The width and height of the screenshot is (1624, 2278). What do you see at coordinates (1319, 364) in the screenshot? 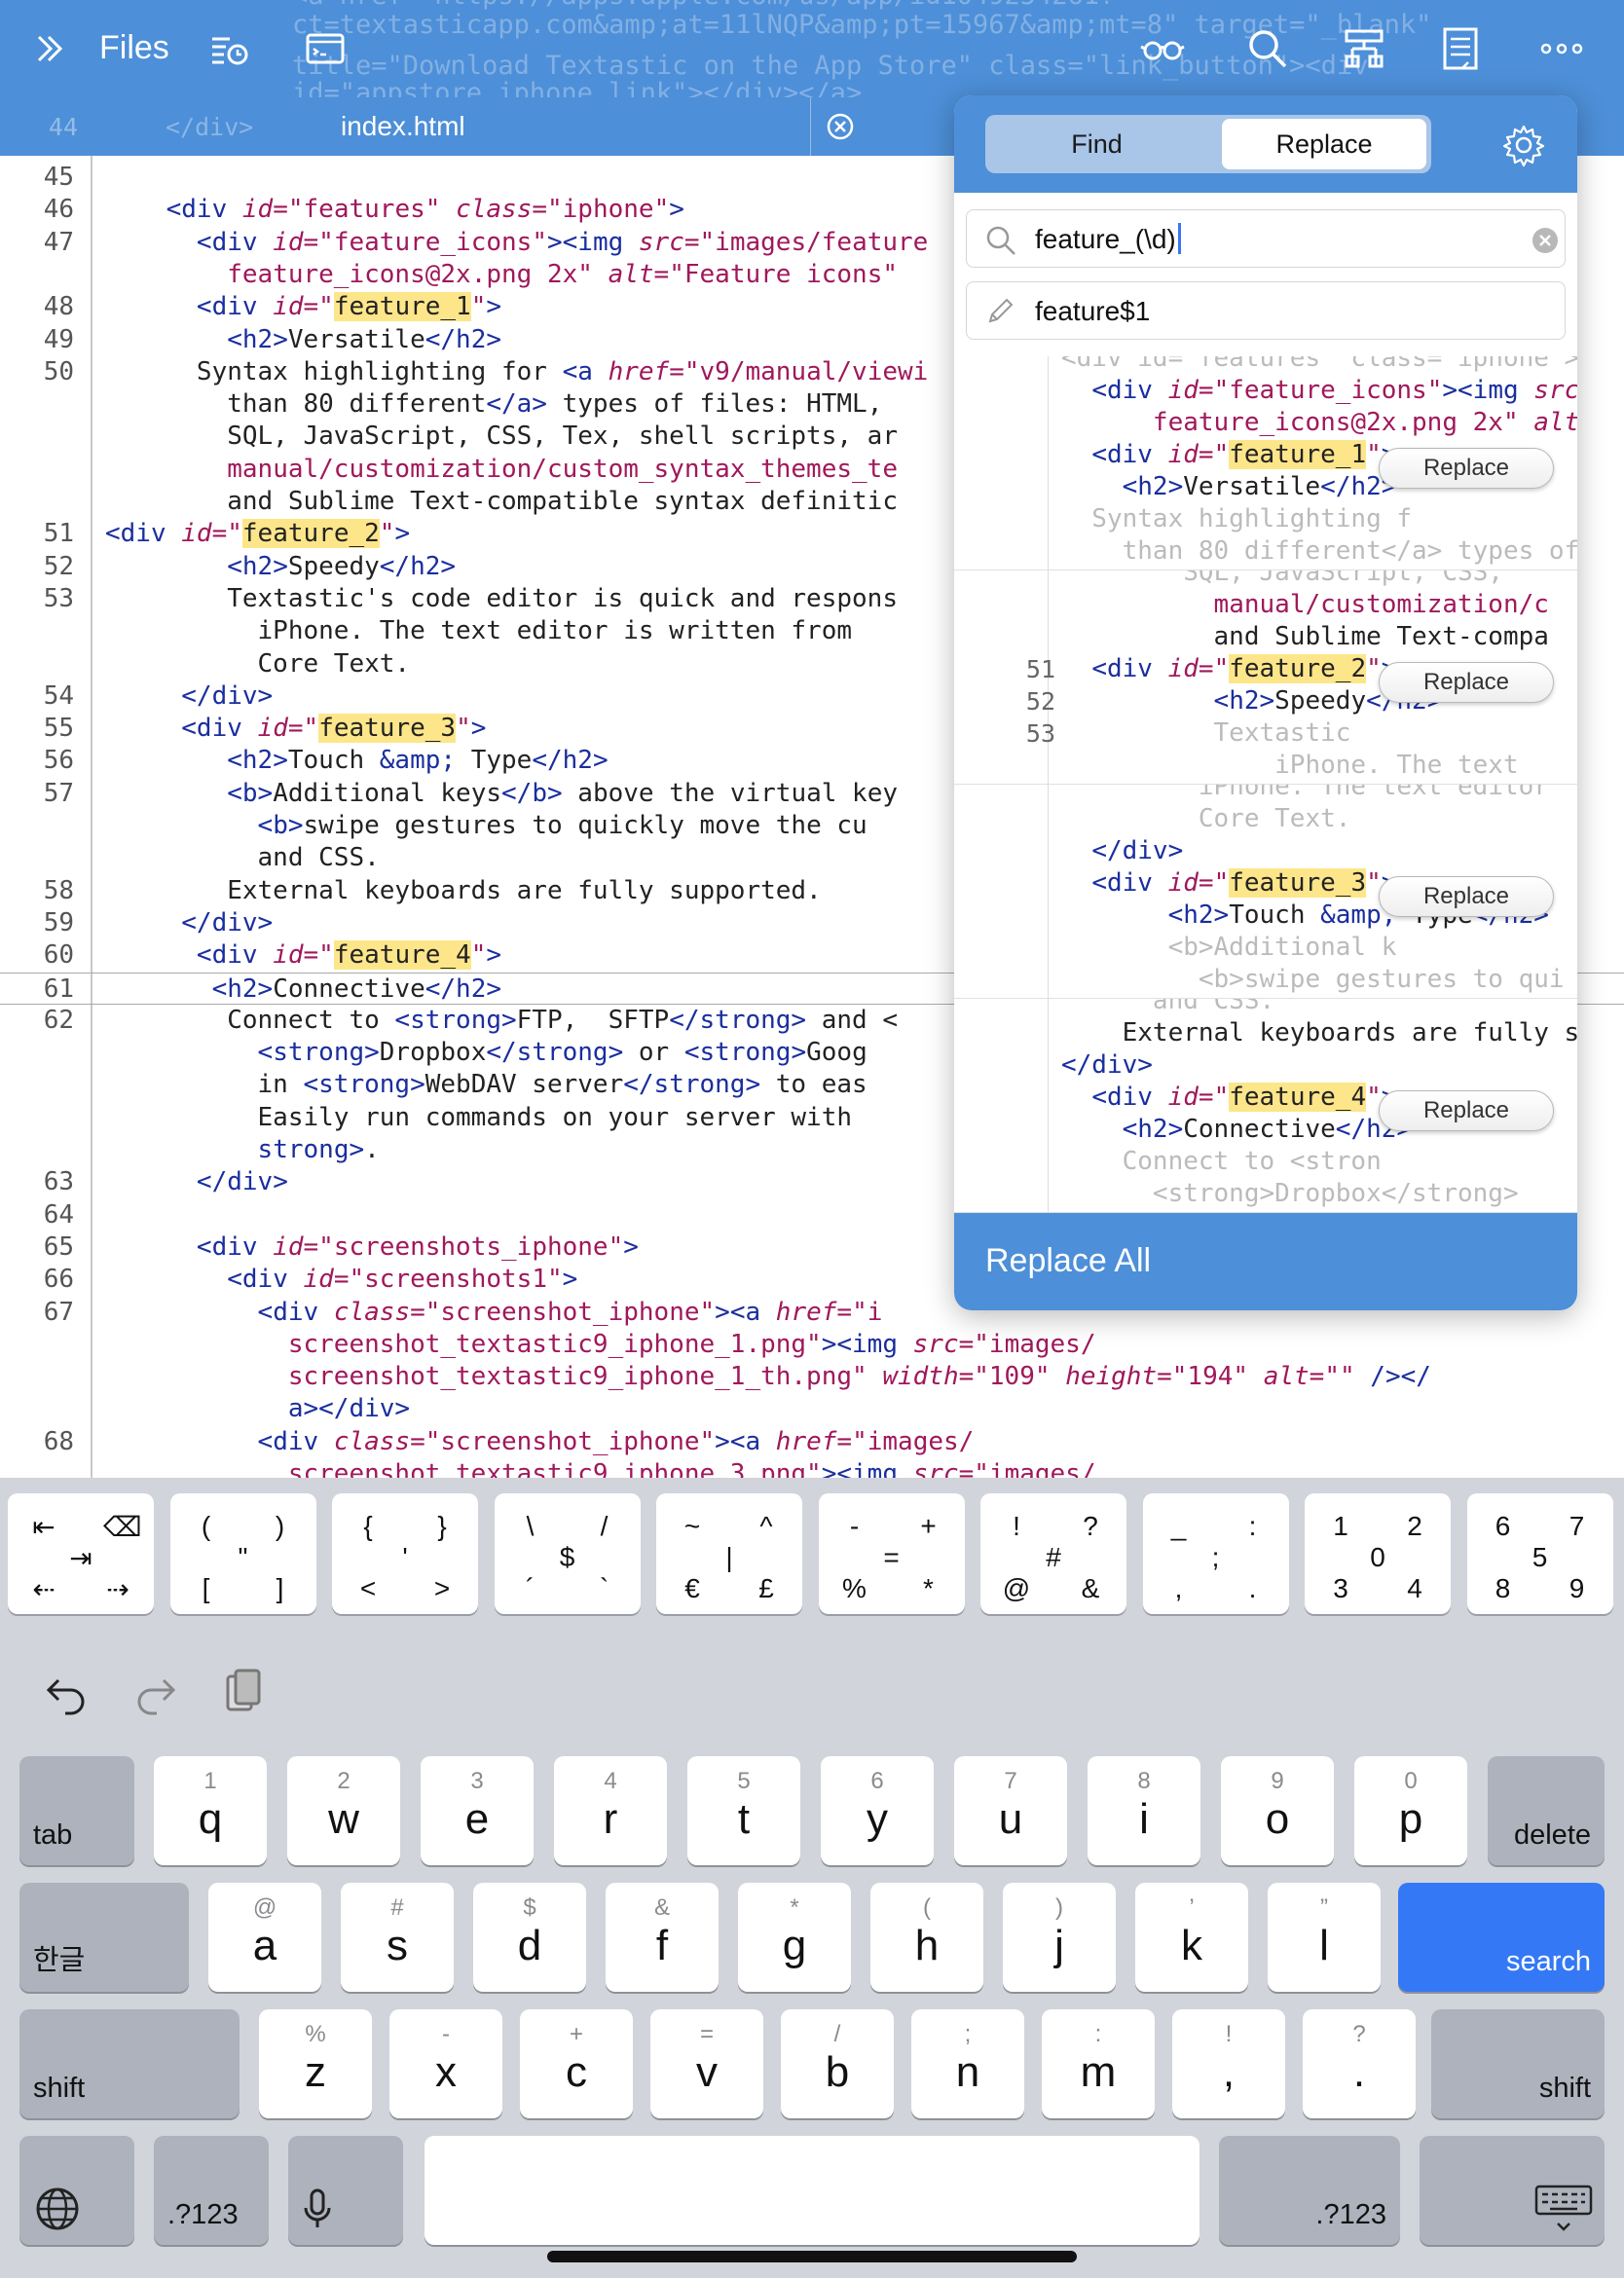
I see `code-token: <div id="features" class="iphone">` at bounding box center [1319, 364].